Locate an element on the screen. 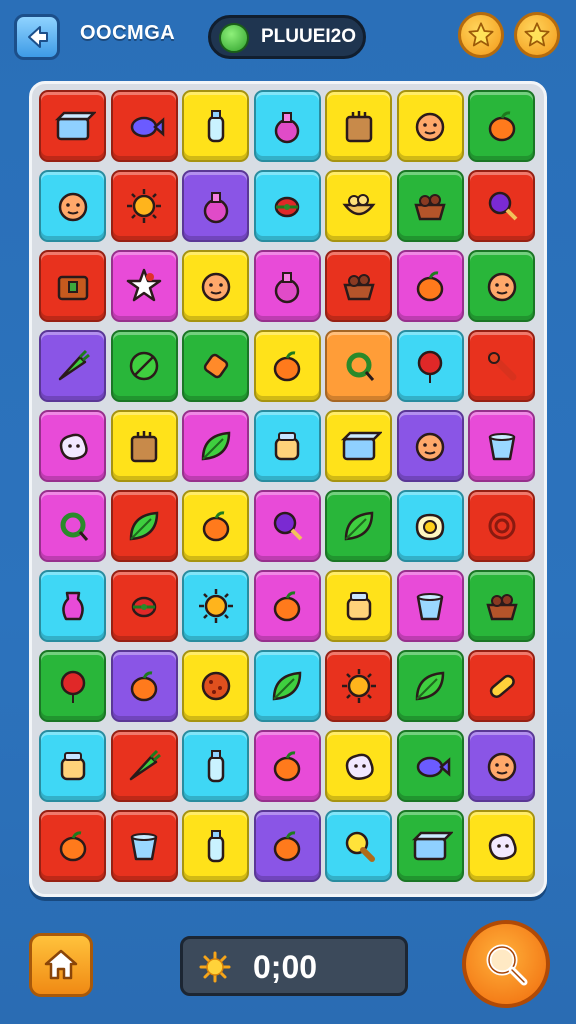 This screenshot has height=1024, width=576. balloon-icon is located at coordinates (430, 366).